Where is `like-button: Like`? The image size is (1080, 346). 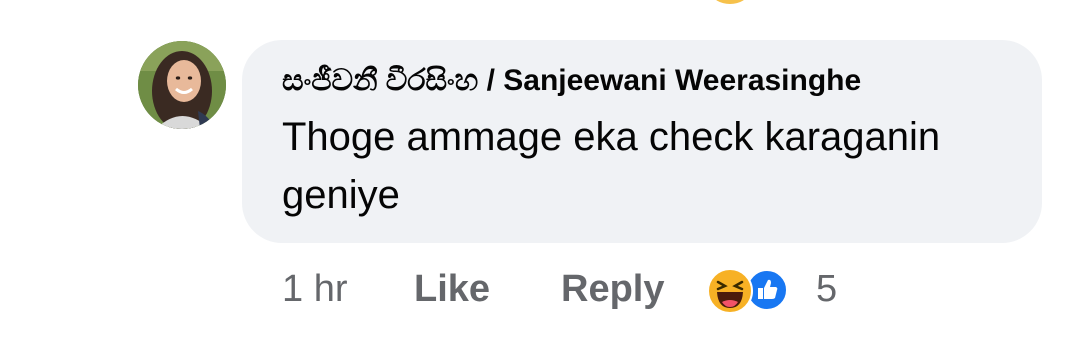 like-button: Like is located at coordinates (452, 289).